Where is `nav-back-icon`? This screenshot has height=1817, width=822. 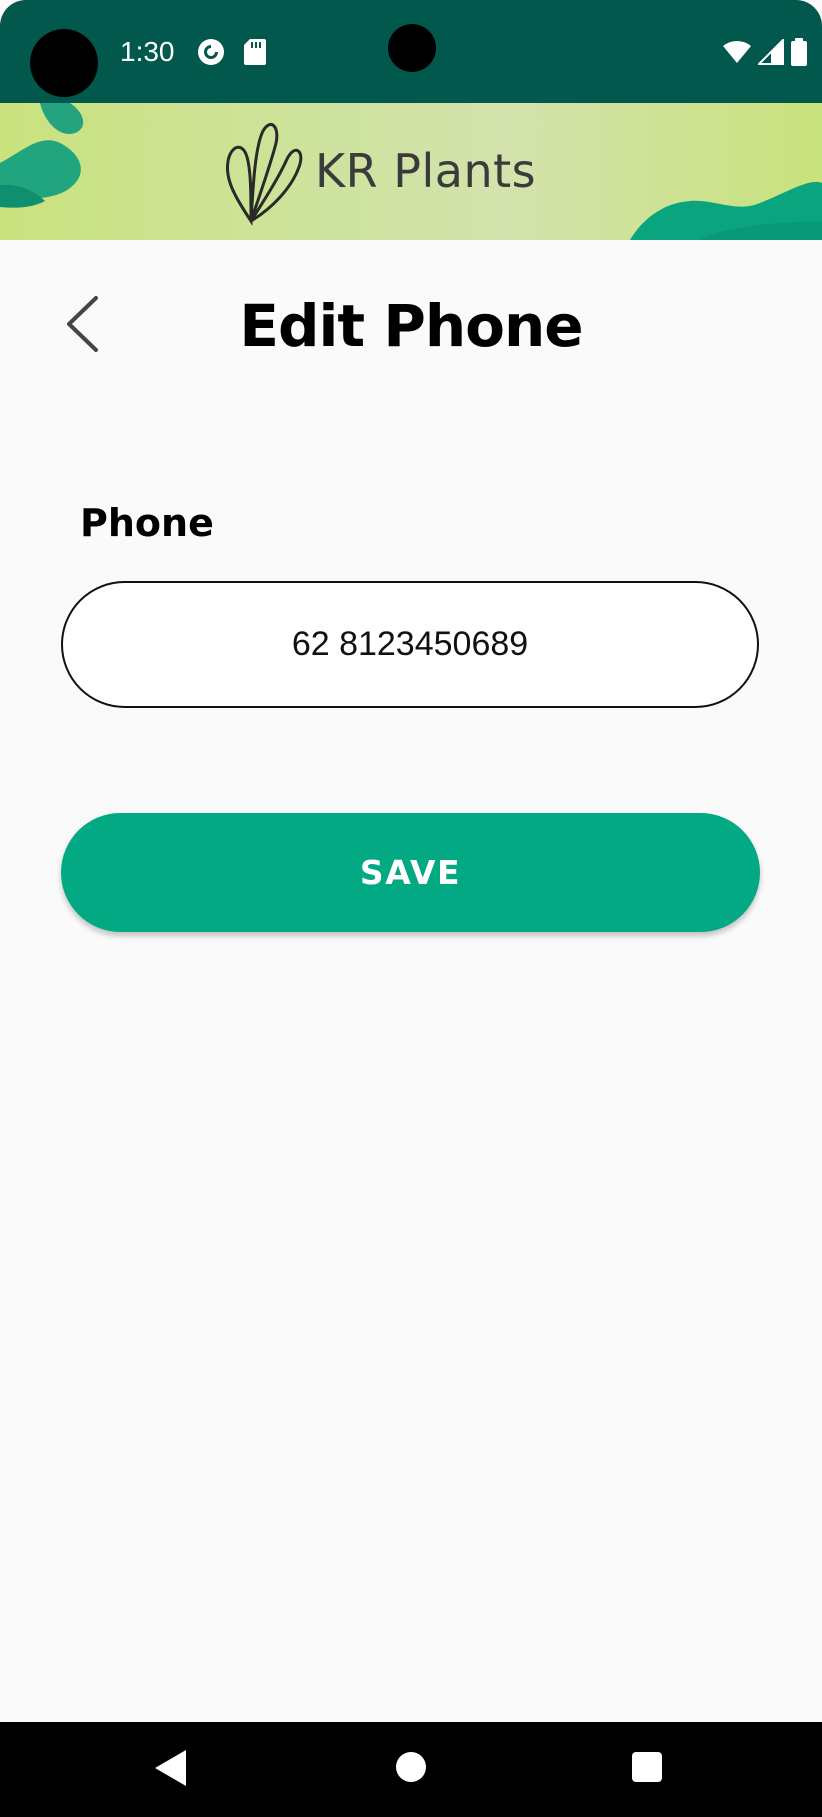 nav-back-icon is located at coordinates (170, 1768).